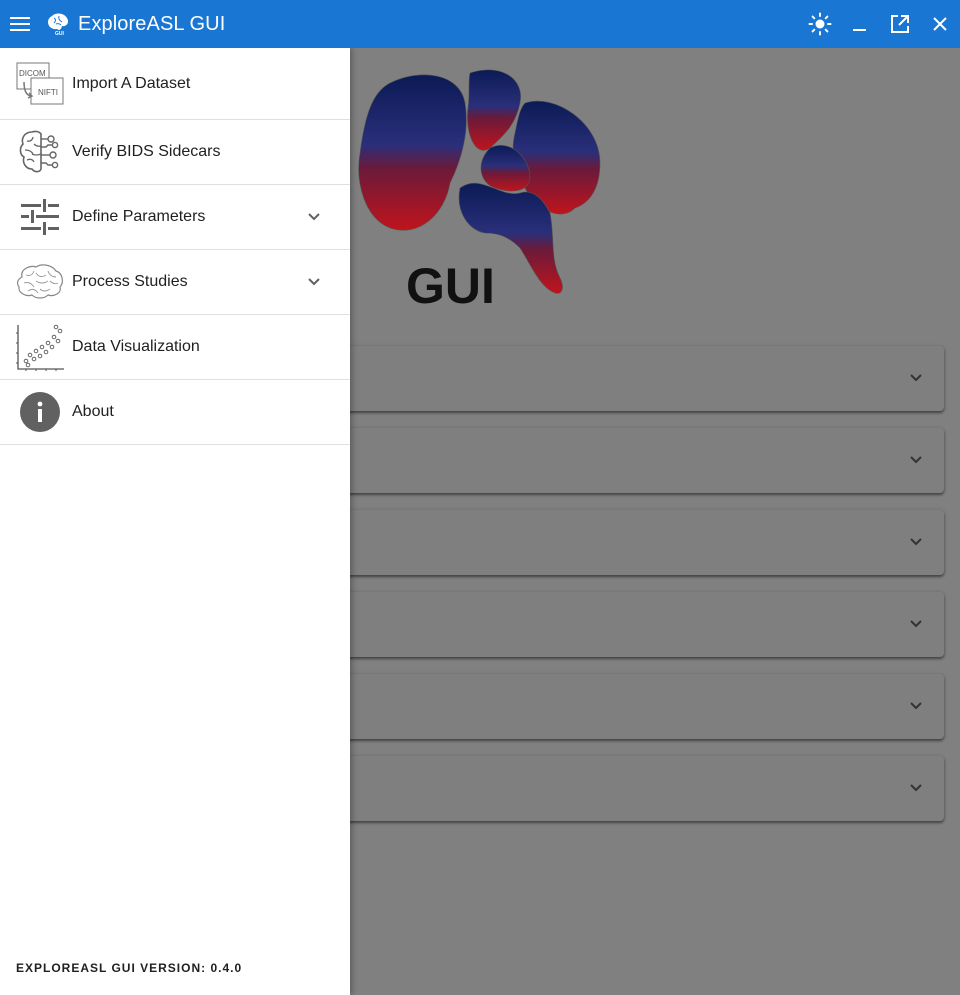 Image resolution: width=960 pixels, height=995 pixels. Describe the element at coordinates (139, 216) in the screenshot. I see `nav-item-label: Define Parameters` at that location.